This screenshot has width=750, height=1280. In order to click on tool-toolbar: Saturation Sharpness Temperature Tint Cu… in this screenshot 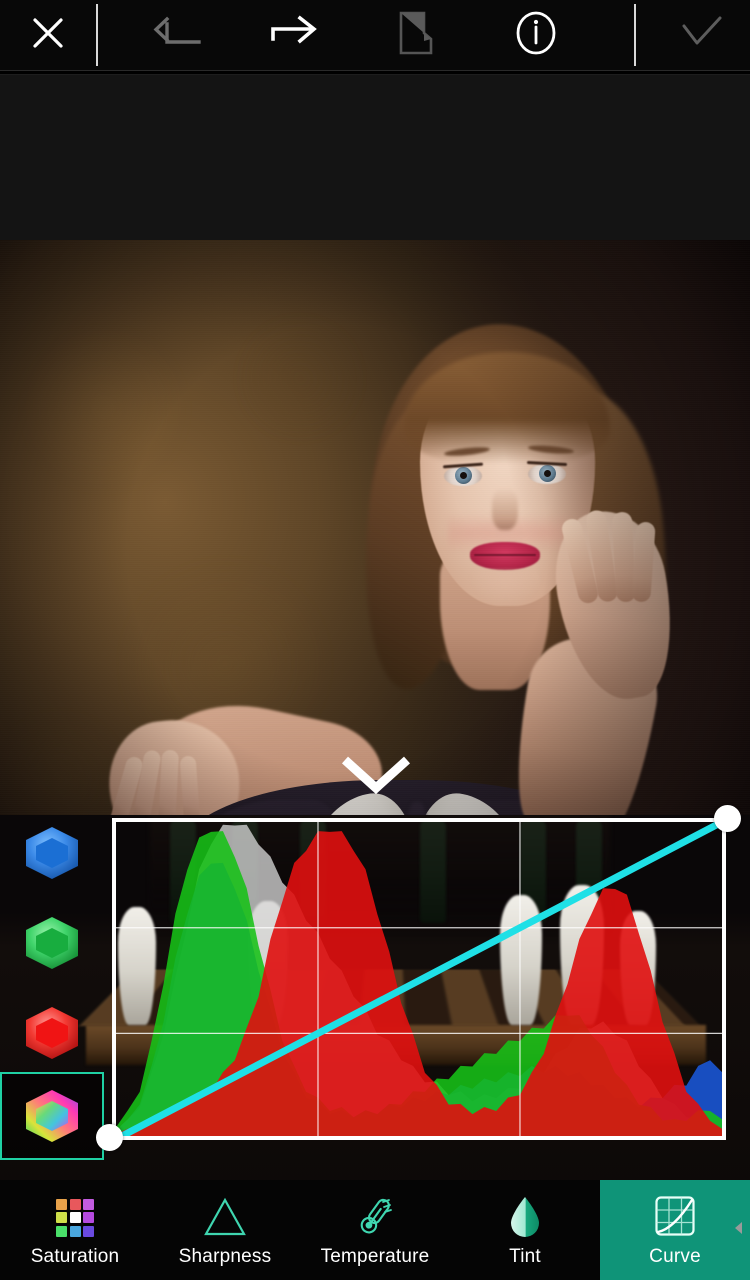, I will do `click(375, 1230)`.